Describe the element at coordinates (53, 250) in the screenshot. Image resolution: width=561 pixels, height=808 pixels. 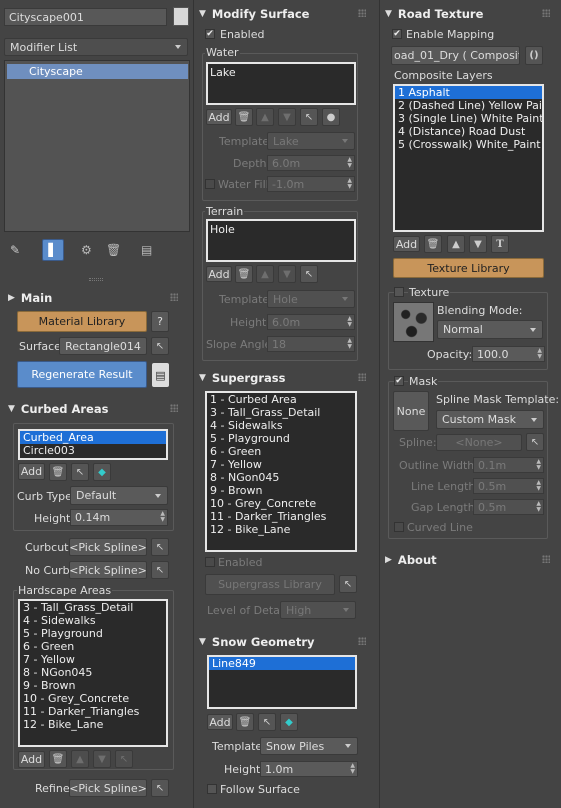
I see `show-end-result-icon: ▌` at that location.